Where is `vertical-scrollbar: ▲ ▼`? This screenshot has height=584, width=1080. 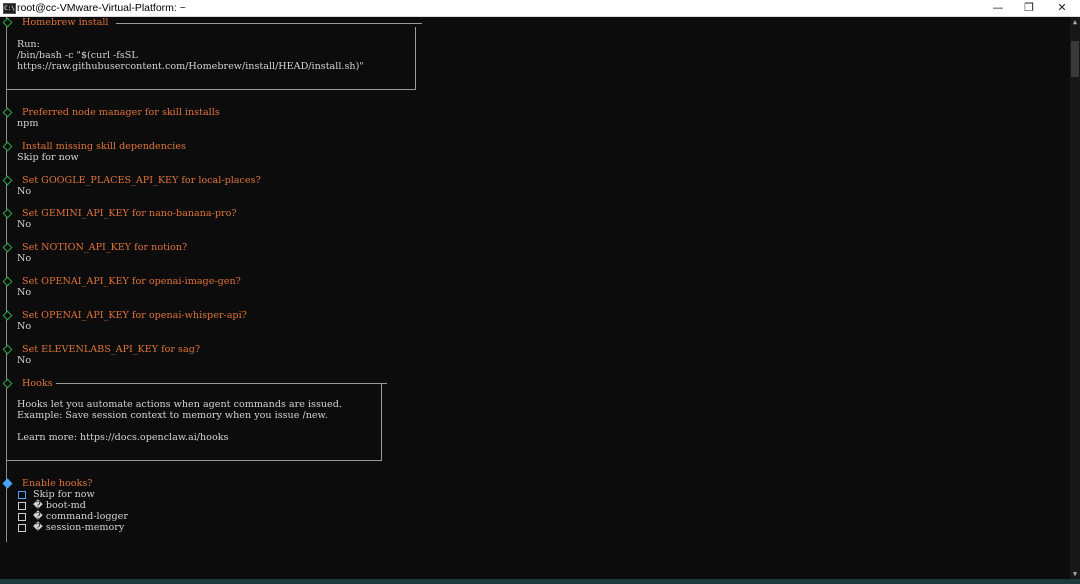
vertical-scrollbar: ▲ ▼ is located at coordinates (1075, 298).